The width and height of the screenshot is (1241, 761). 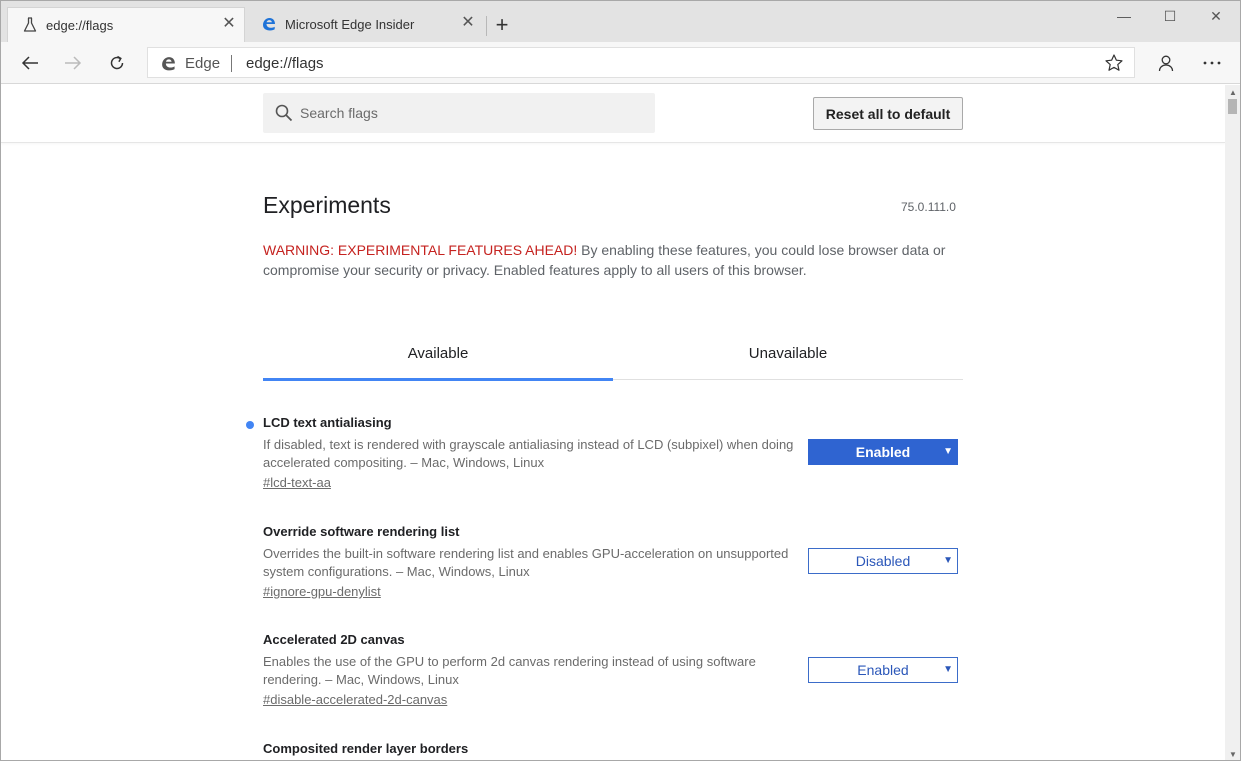 I want to click on tab-unavailable: Unavailable, so click(x=788, y=353).